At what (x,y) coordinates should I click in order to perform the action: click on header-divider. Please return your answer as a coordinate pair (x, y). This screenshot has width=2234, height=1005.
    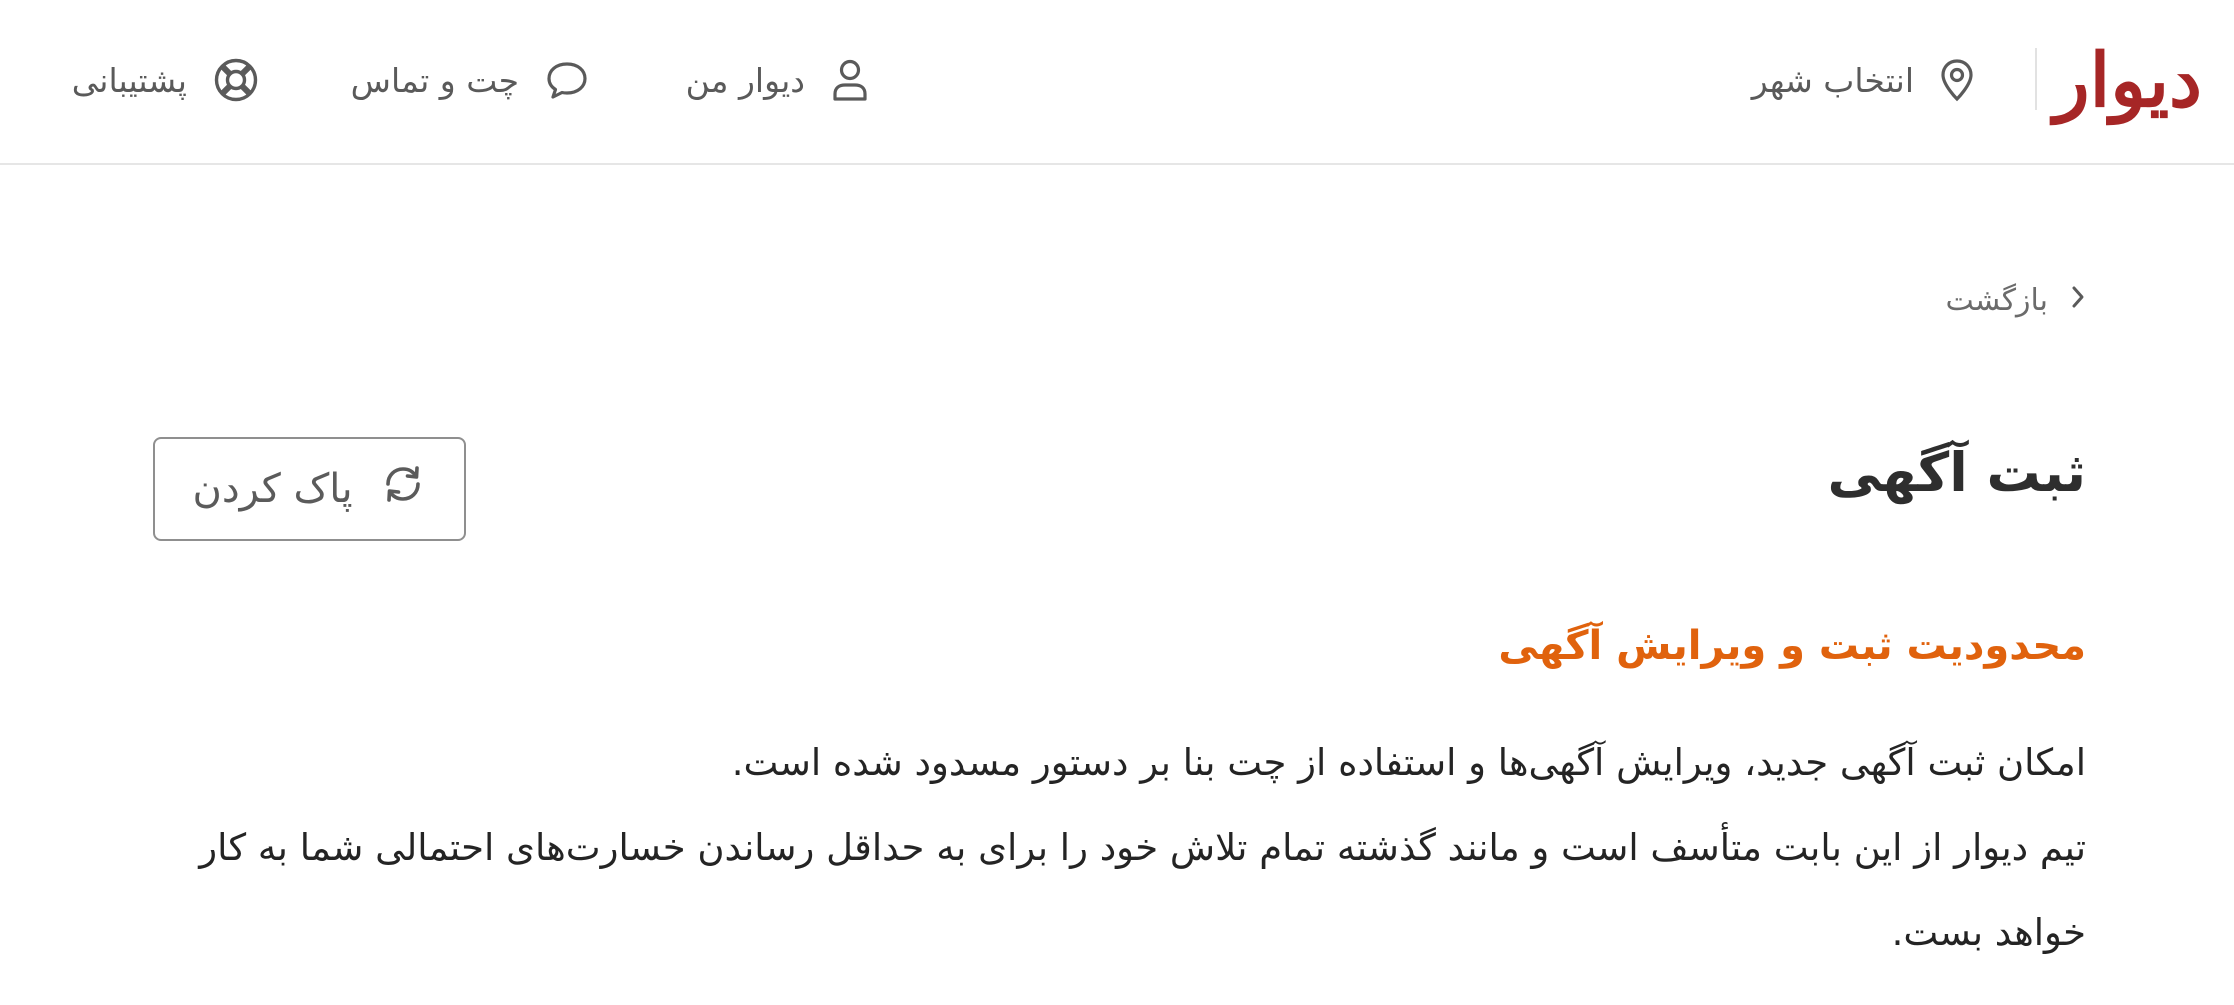
    Looking at the image, I should click on (2036, 79).